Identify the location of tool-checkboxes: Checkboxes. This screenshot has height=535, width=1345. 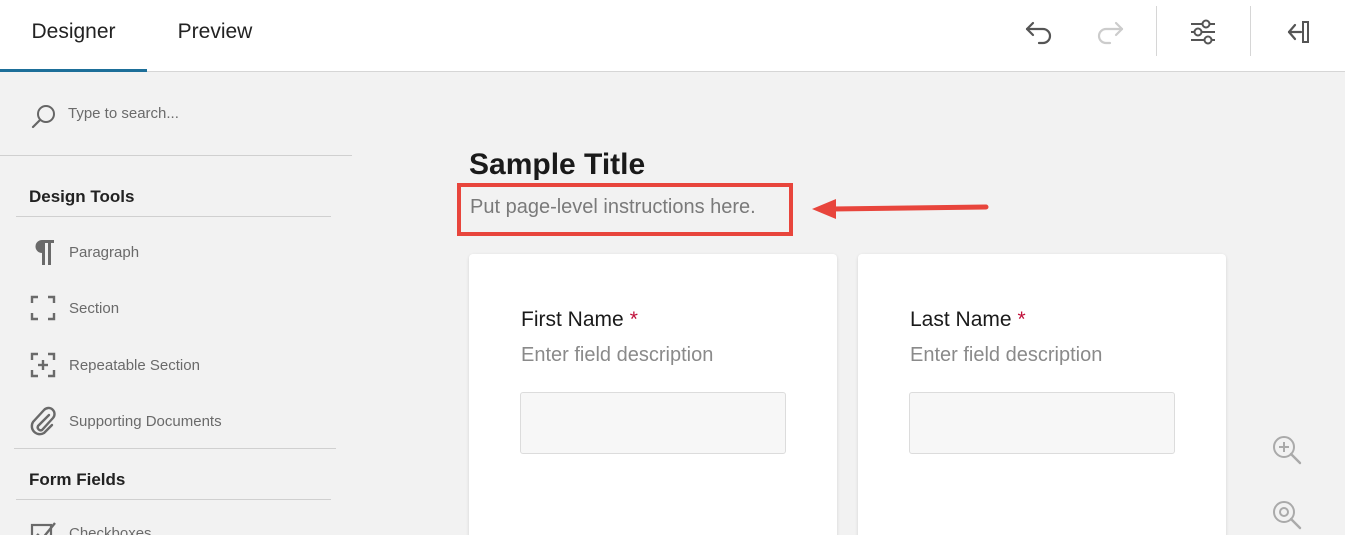
(178, 525).